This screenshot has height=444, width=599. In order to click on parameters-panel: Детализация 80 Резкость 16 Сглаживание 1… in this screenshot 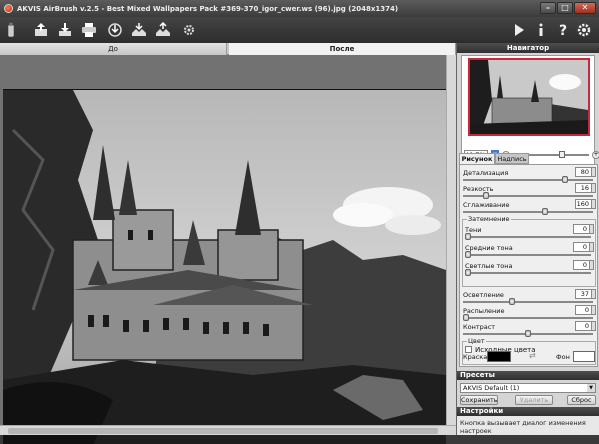, I will do `click(528, 265)`.